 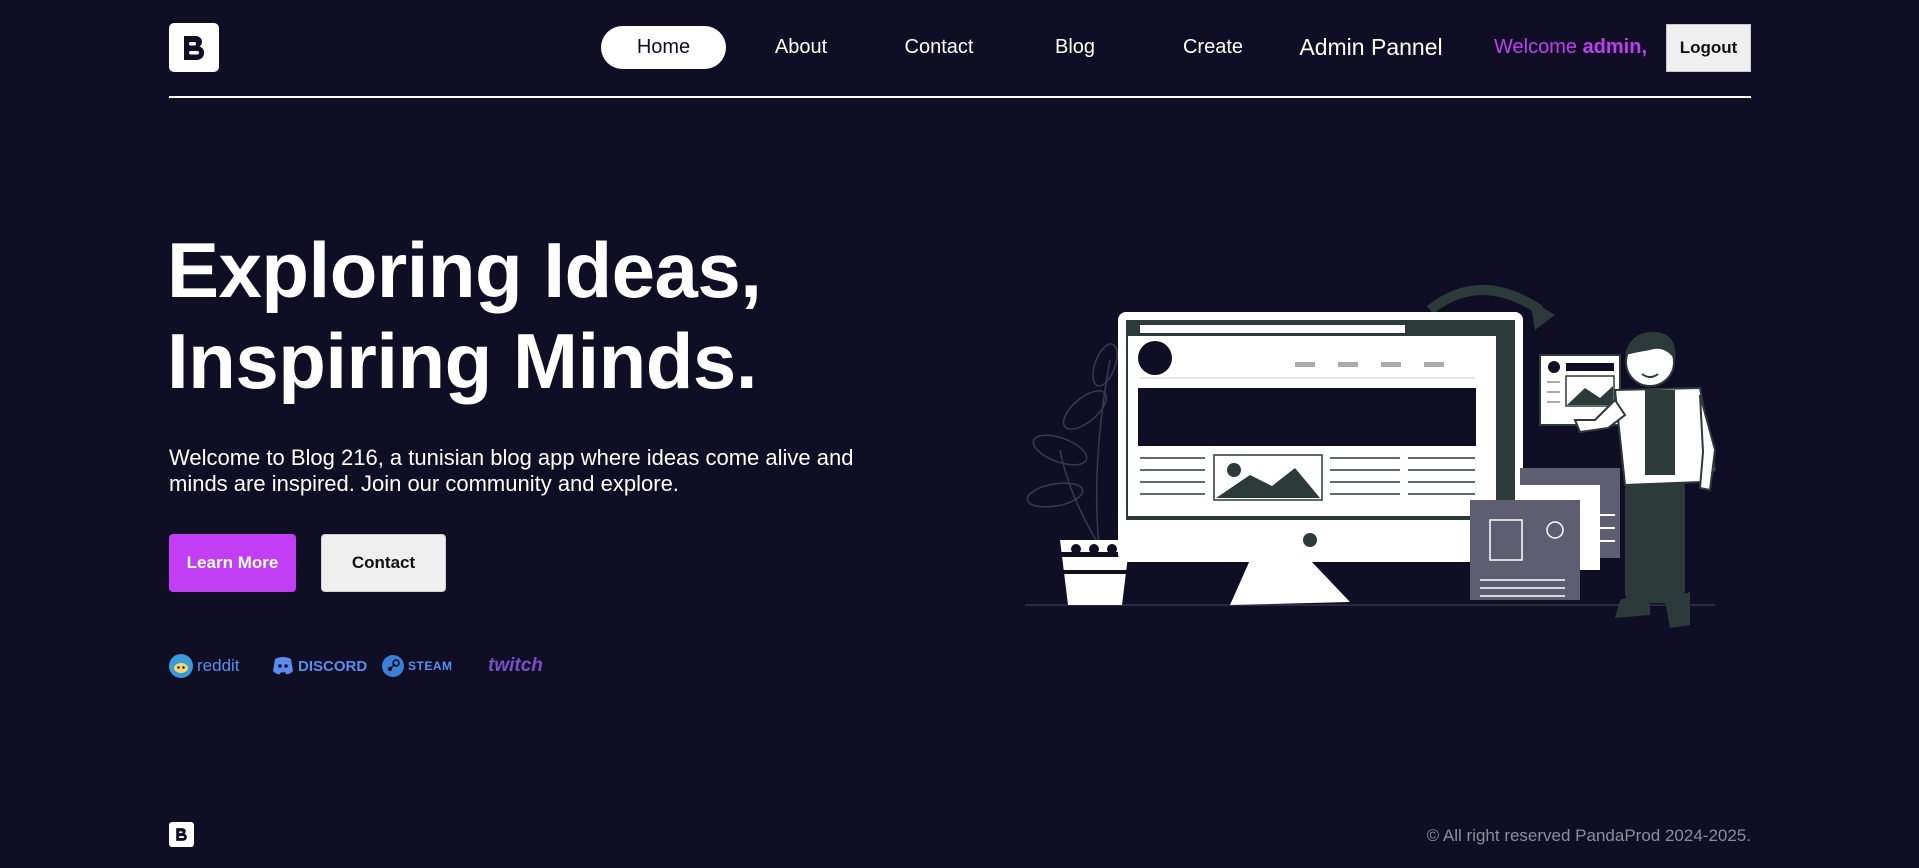 I want to click on reddit-logo: reddit, so click(x=204, y=666).